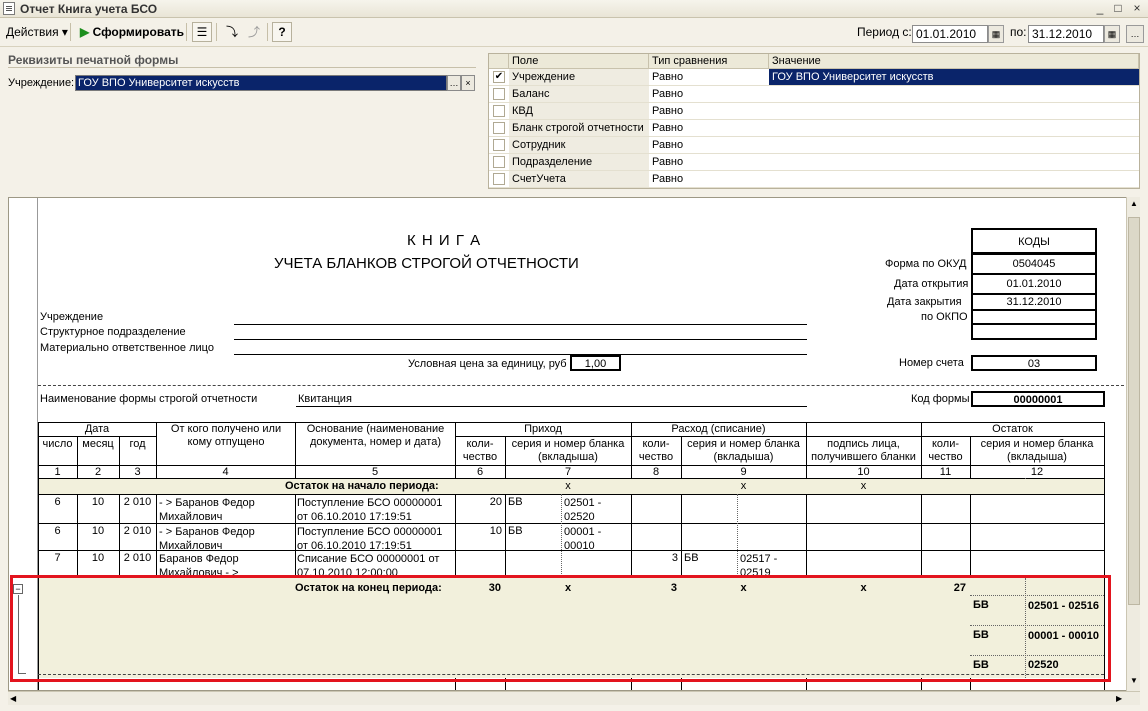  Describe the element at coordinates (954, 77) in the screenshot. I see `filter-value: ГОУ ВПО Университет искусств` at that location.